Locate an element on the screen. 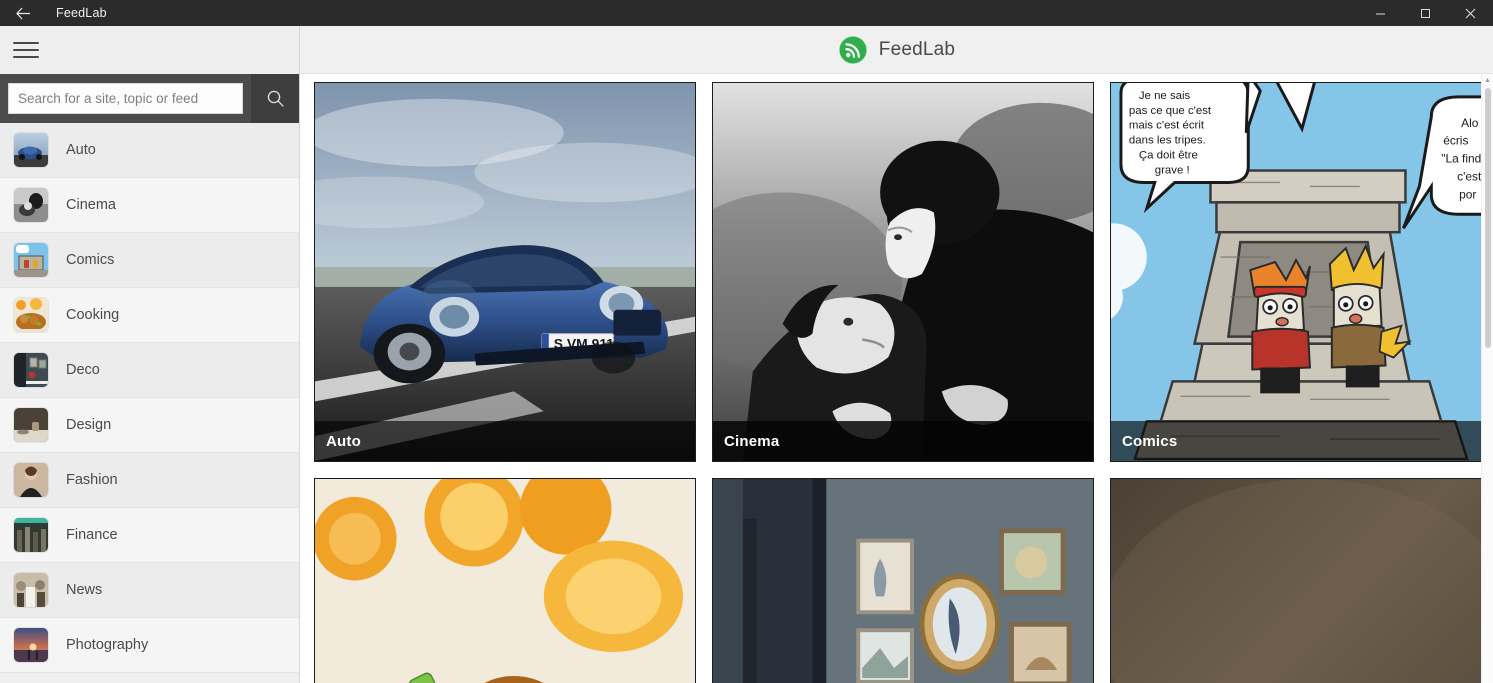 This screenshot has width=1493, height=683. sidebar-item-label: Cinema is located at coordinates (91, 205).